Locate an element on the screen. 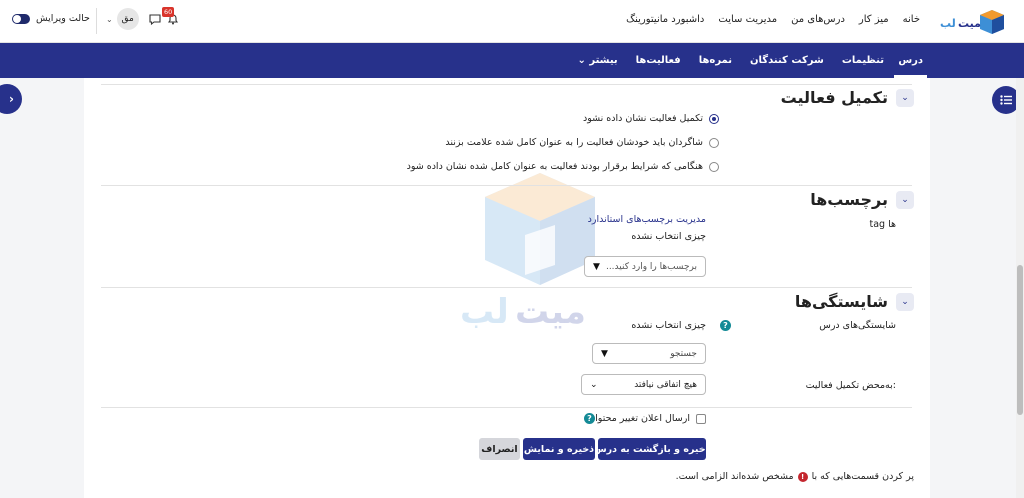  completion-option-none: تکمیل فعالیت نشان داده نشود is located at coordinates (651, 118).